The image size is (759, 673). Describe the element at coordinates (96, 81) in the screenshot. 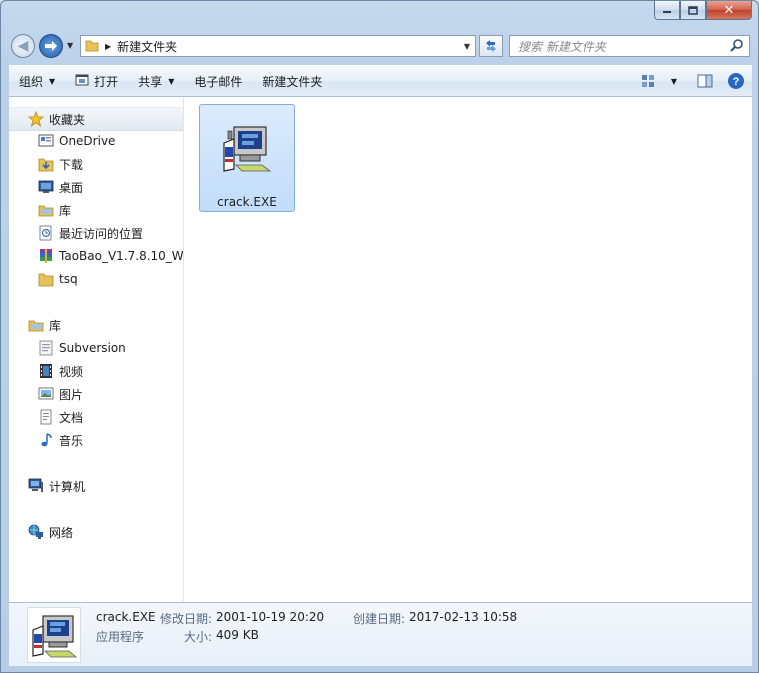

I see `open-button: 打开` at that location.